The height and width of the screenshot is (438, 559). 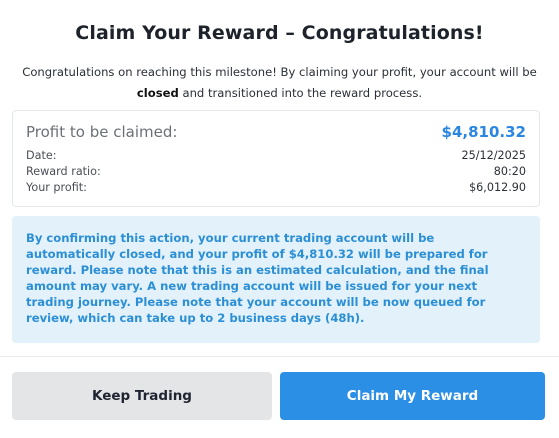 I want to click on date-value: 25/12/2025, so click(x=493, y=155).